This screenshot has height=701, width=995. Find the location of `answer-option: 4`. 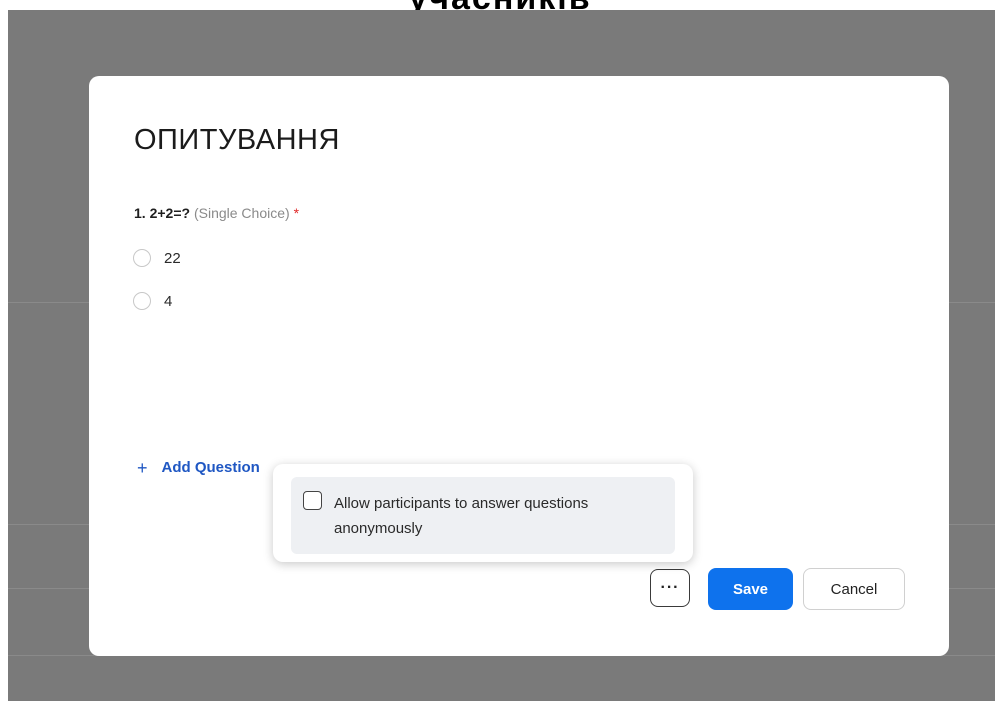

answer-option: 4 is located at coordinates (152, 301).